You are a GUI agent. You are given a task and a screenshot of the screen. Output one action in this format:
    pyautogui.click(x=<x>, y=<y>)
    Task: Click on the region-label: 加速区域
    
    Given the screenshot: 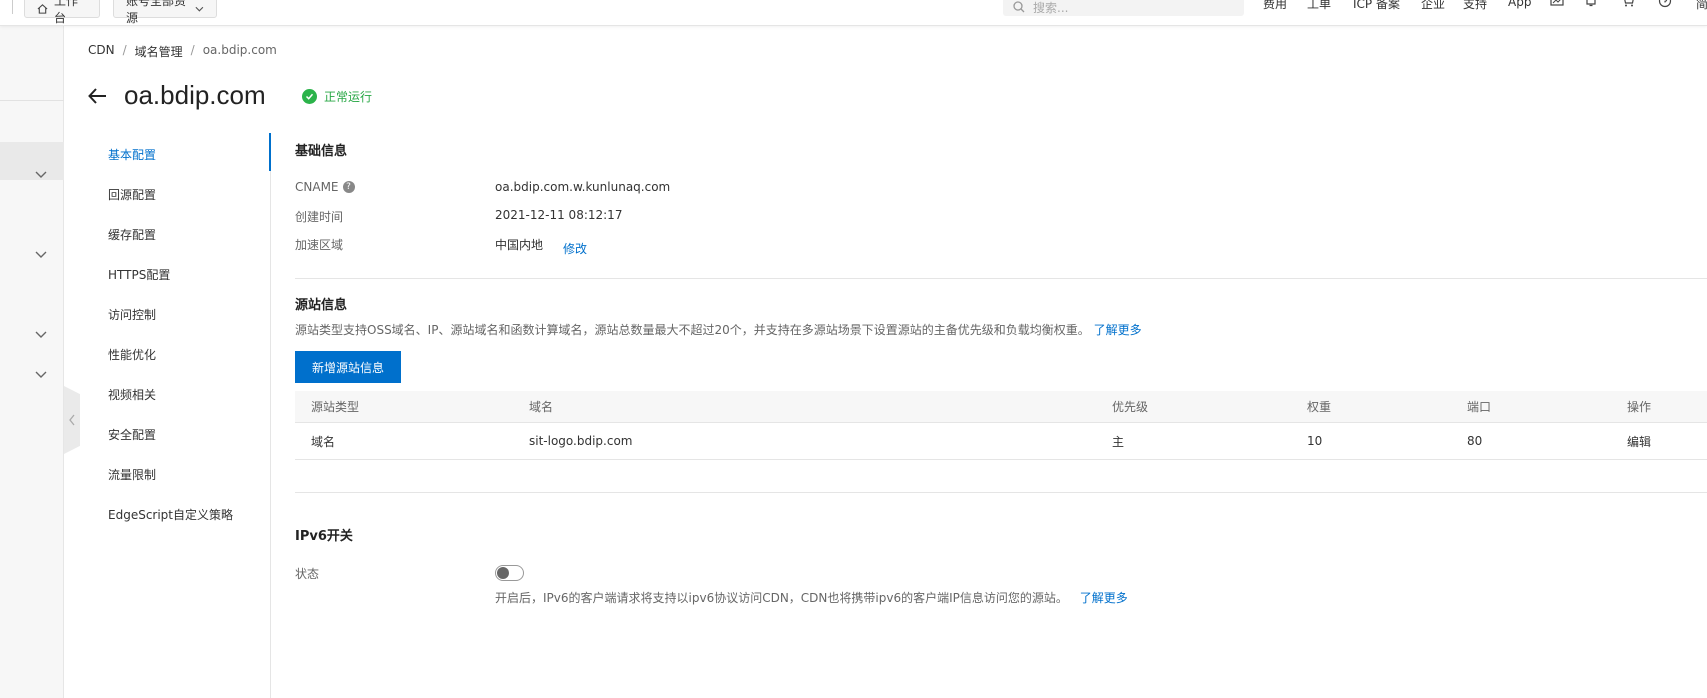 What is the action you would take?
    pyautogui.click(x=319, y=245)
    